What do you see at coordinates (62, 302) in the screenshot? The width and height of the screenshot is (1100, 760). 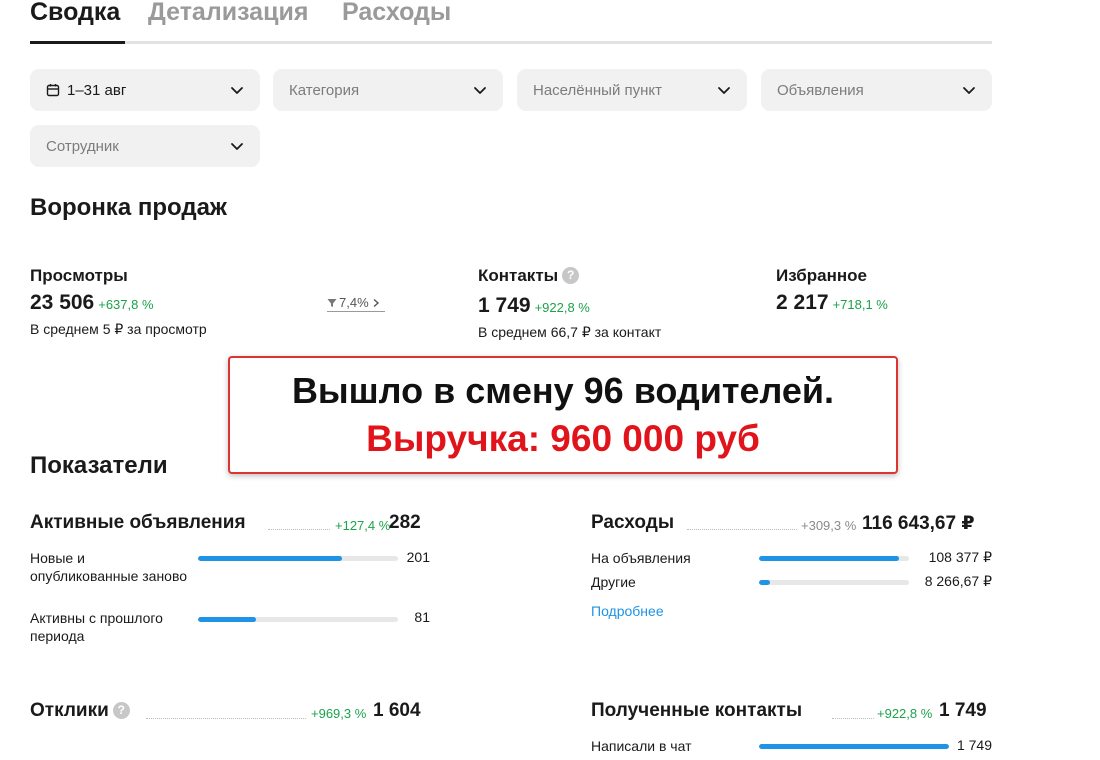 I see `views-number: 23 506` at bounding box center [62, 302].